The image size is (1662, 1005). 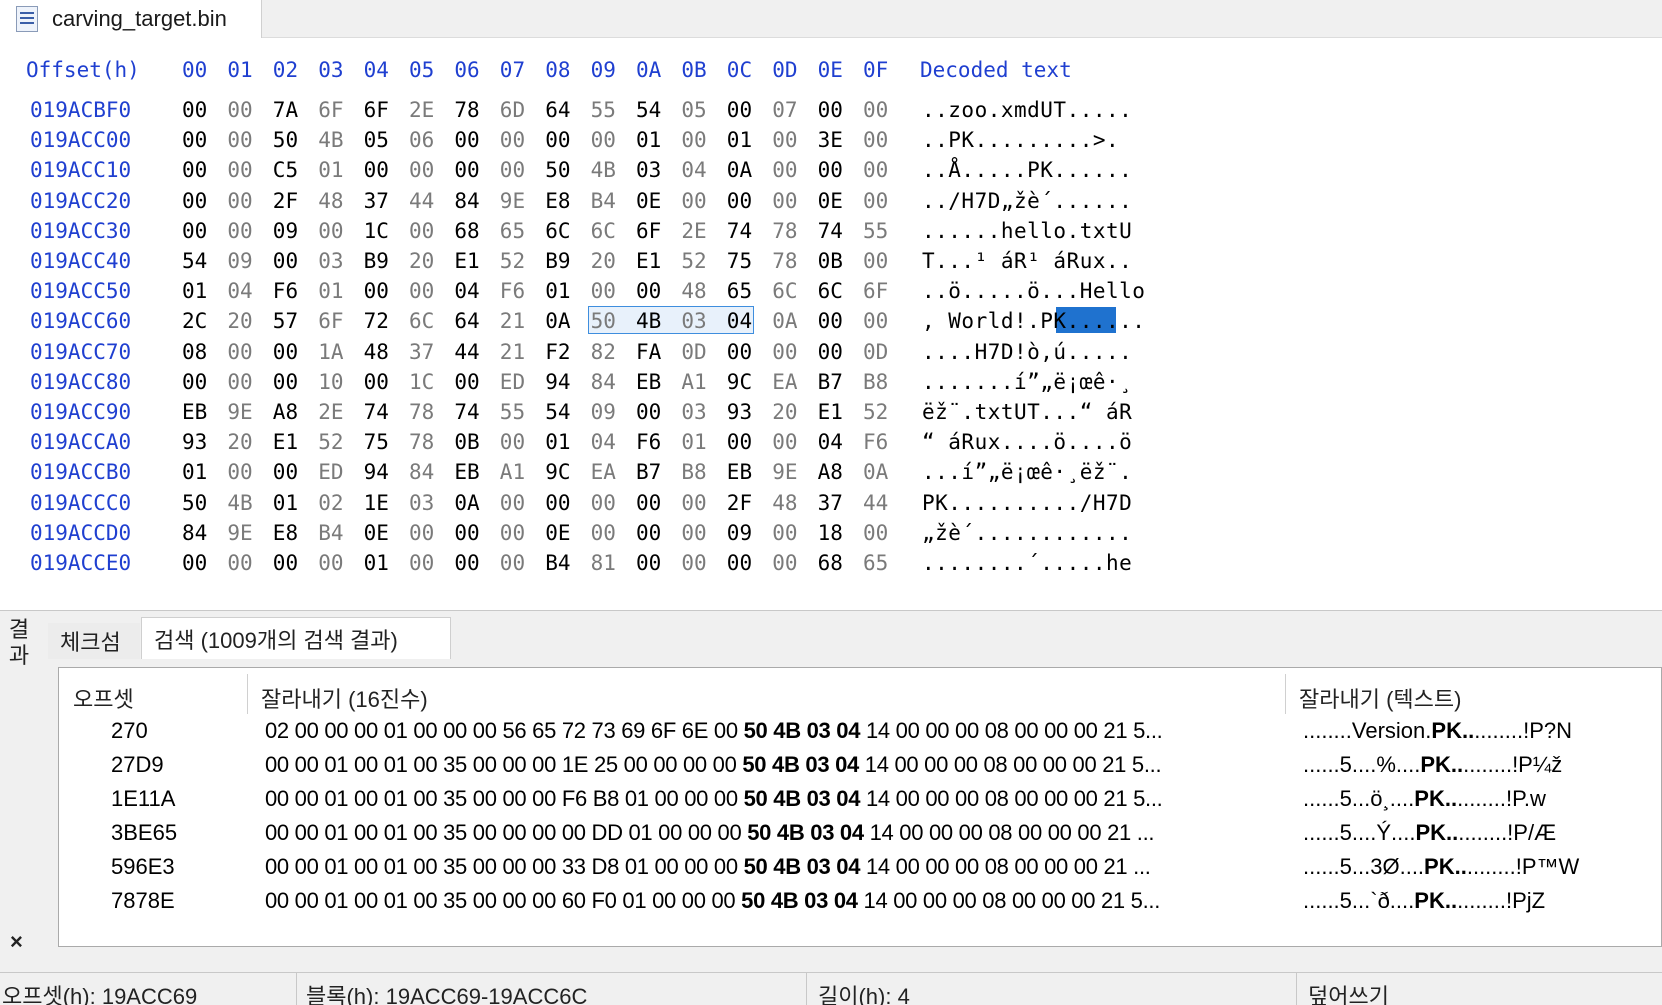 What do you see at coordinates (557, 110) in the screenshot?
I see `hex-byte: 64` at bounding box center [557, 110].